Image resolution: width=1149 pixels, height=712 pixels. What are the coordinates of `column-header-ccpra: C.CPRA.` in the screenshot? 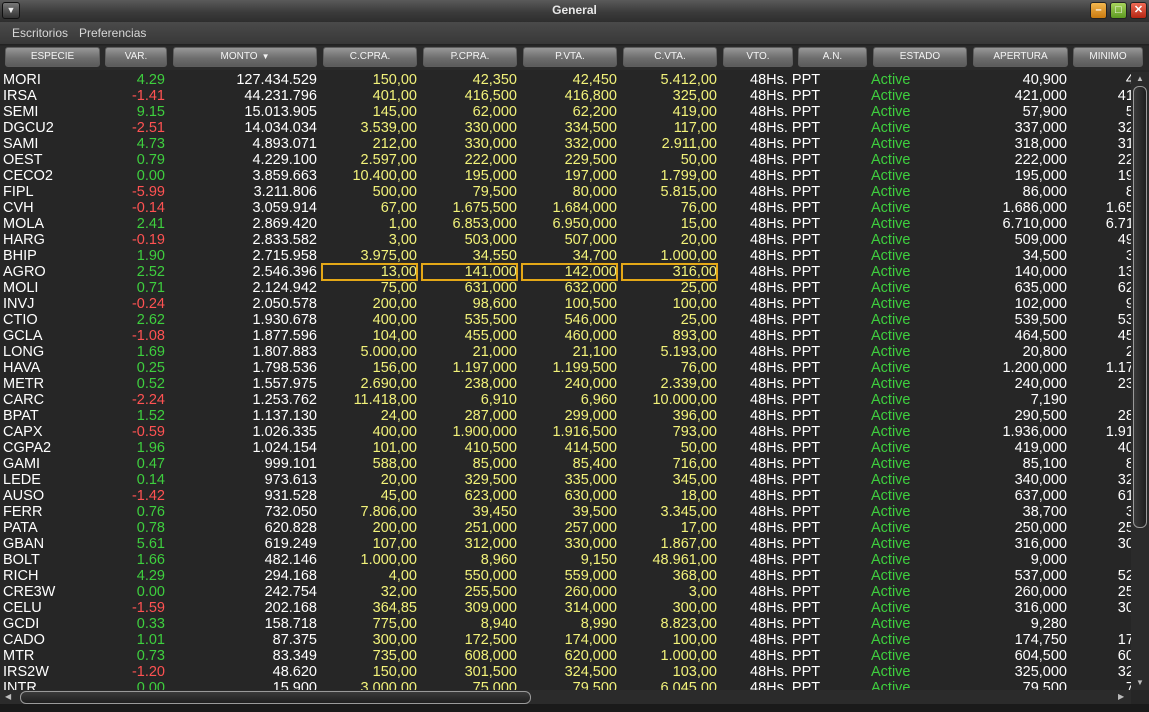 It's located at (370, 57).